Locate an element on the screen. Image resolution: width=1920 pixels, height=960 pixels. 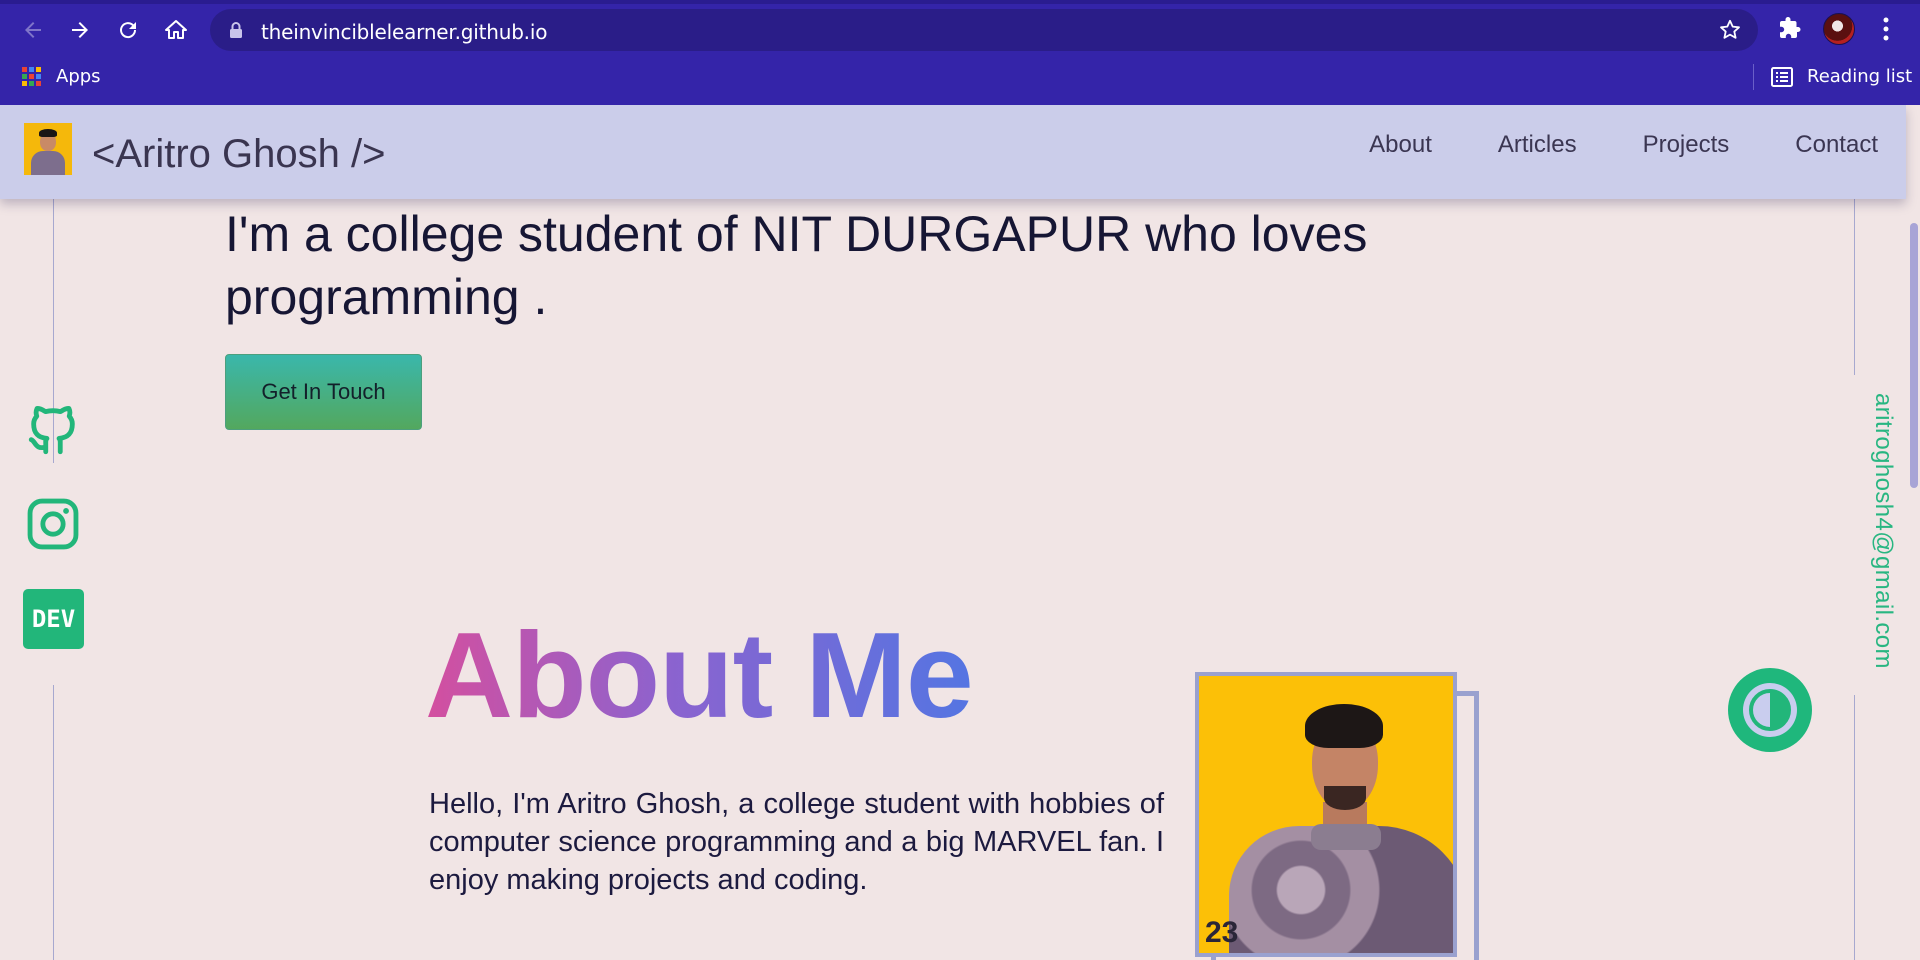
right-decor-line-bottom is located at coordinates (1854, 827).